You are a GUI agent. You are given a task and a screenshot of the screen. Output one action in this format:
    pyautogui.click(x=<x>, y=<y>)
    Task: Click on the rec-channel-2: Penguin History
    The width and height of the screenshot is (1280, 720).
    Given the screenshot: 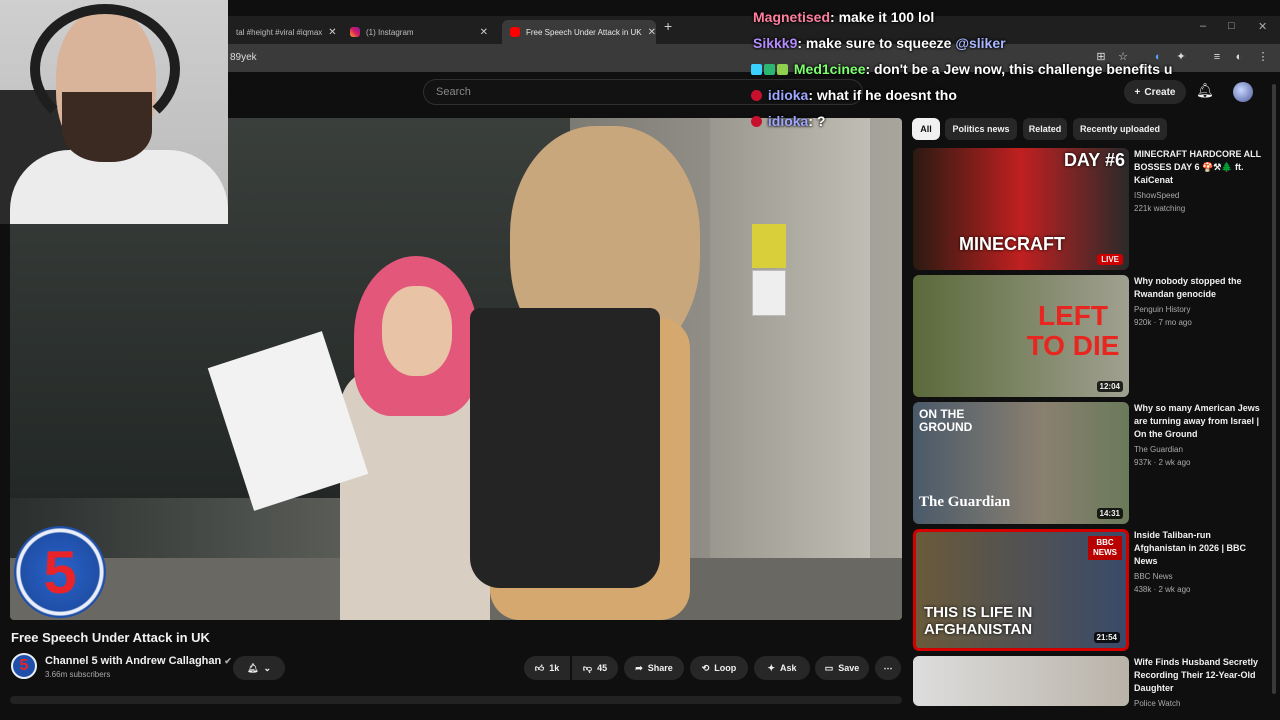 What is the action you would take?
    pyautogui.click(x=1162, y=309)
    